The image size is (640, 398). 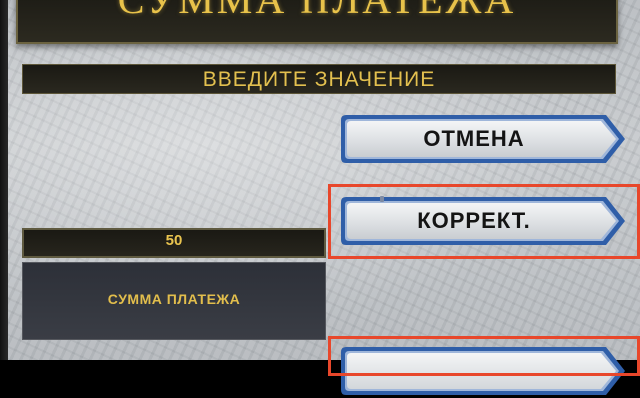 What do you see at coordinates (174, 240) in the screenshot?
I see `amount-value: 50` at bounding box center [174, 240].